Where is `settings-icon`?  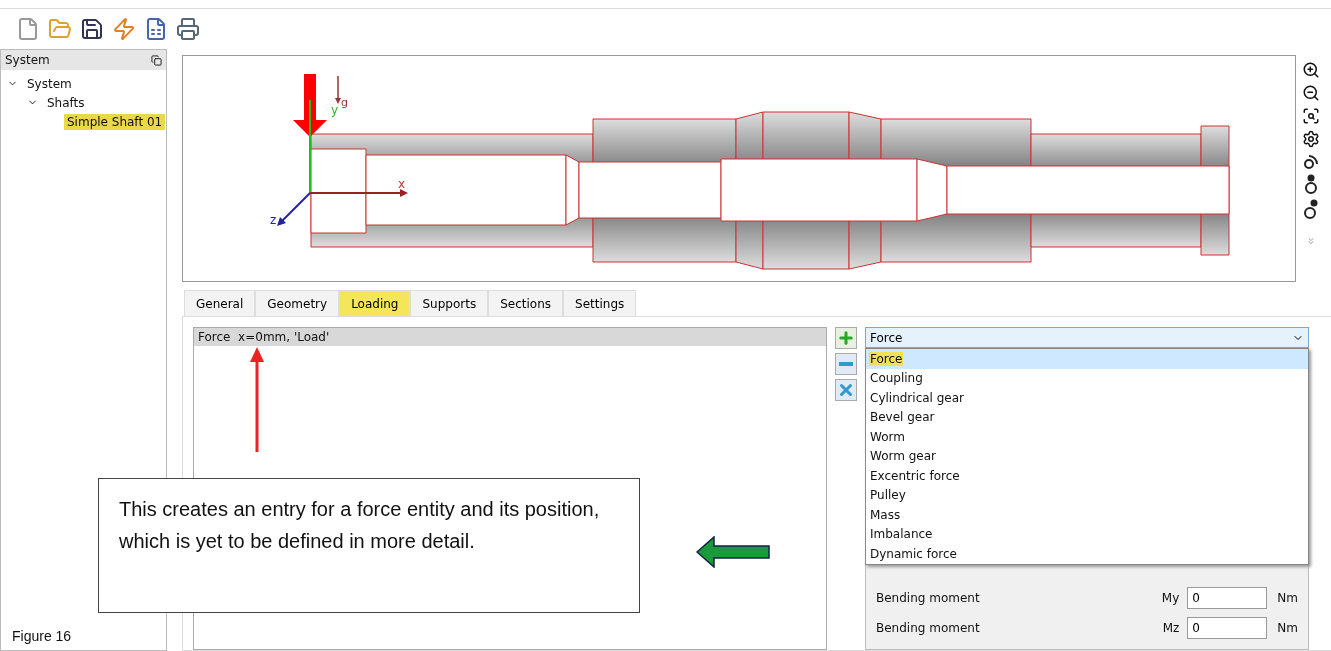 settings-icon is located at coordinates (1311, 139).